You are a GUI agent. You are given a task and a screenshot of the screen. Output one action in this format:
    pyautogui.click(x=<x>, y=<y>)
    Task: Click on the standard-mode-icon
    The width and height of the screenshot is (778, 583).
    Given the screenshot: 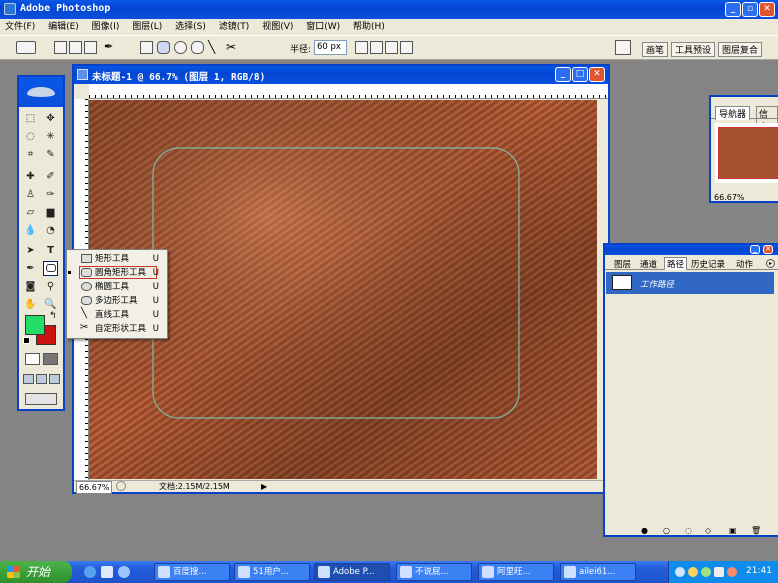 What is the action you would take?
    pyautogui.click(x=32, y=359)
    